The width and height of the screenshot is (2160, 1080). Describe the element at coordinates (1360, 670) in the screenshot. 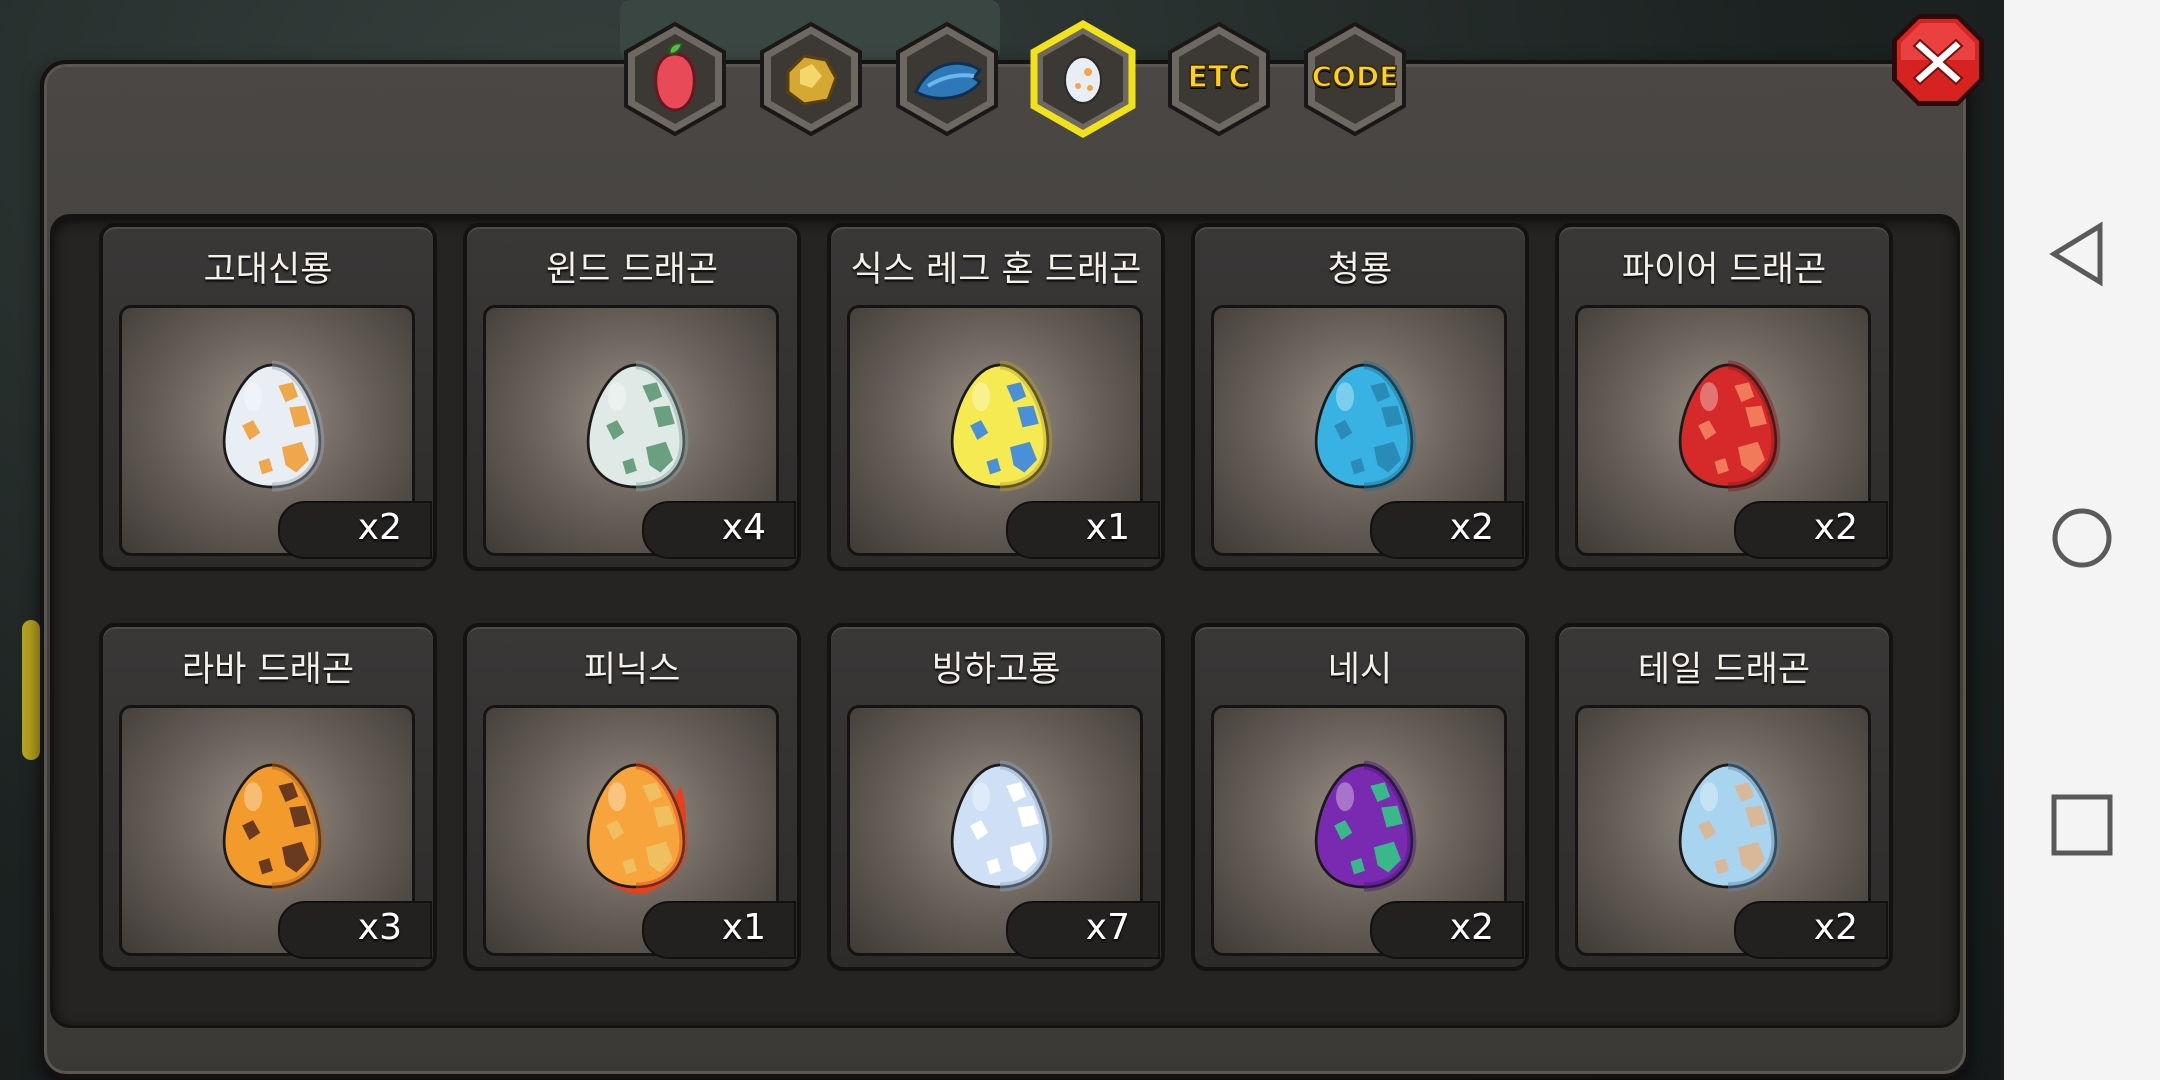

I see `egg-name: 네시` at that location.